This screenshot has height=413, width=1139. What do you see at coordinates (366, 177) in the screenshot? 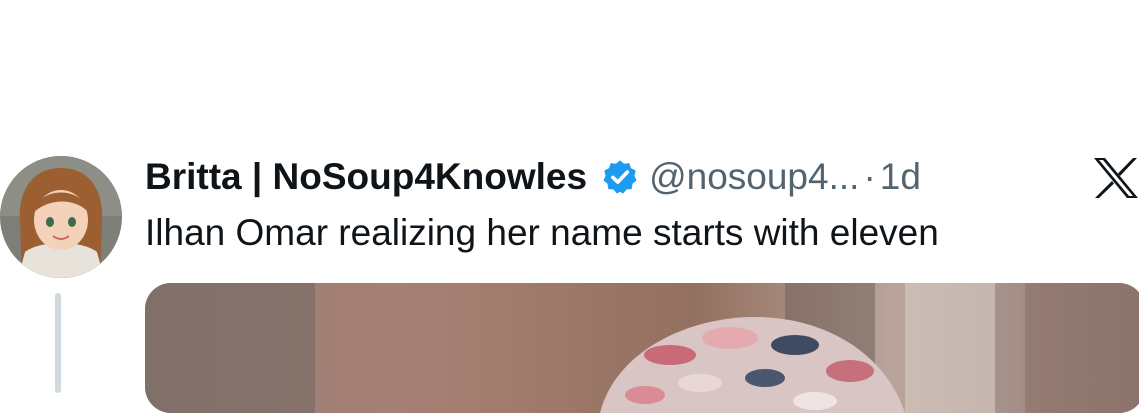
I see `display-name: Britta | NoSoup4Knowles` at bounding box center [366, 177].